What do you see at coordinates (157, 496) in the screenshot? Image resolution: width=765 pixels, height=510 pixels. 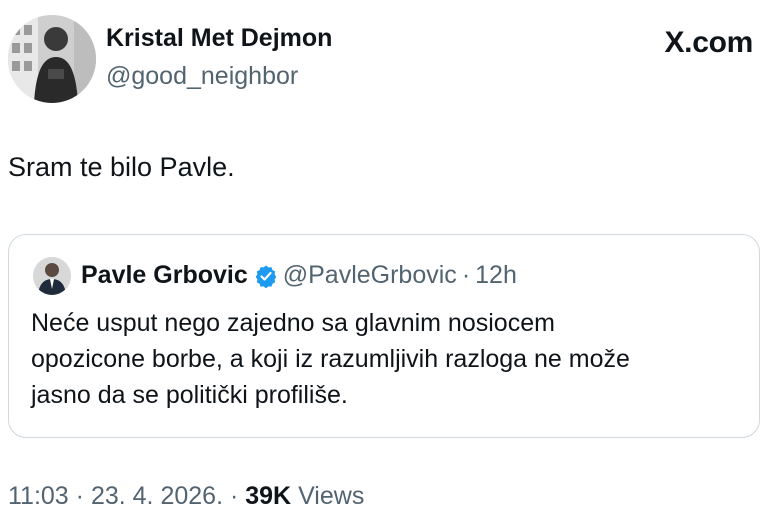 I see `tweet-date: 23. 4. 2026.` at bounding box center [157, 496].